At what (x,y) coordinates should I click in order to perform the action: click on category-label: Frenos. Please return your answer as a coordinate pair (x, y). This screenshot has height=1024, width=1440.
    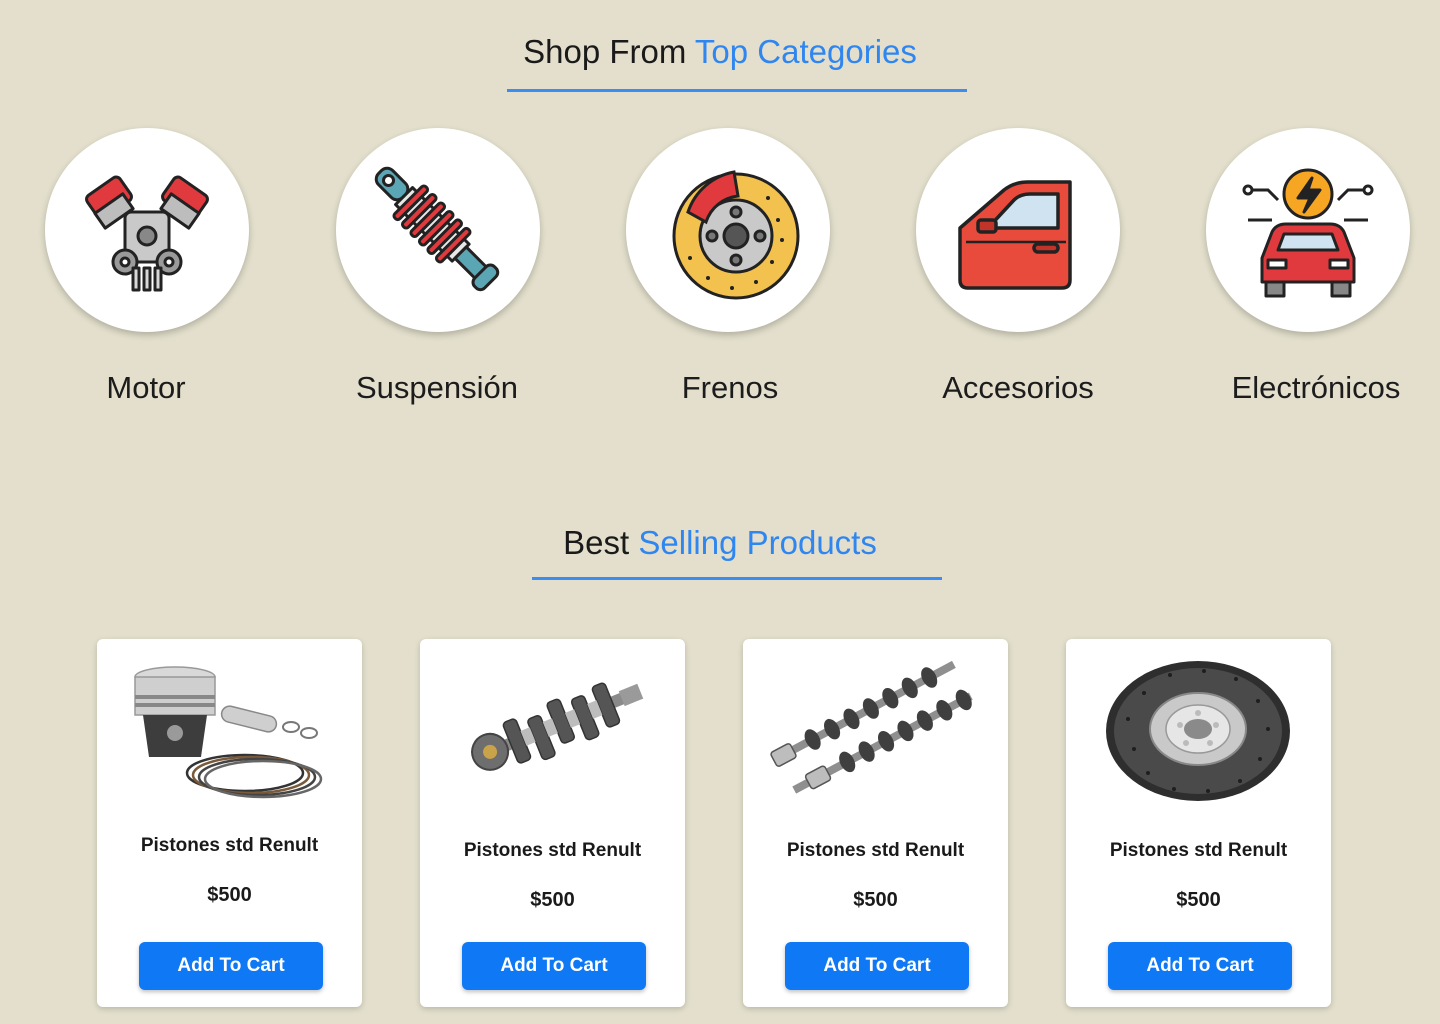
    Looking at the image, I should click on (730, 387).